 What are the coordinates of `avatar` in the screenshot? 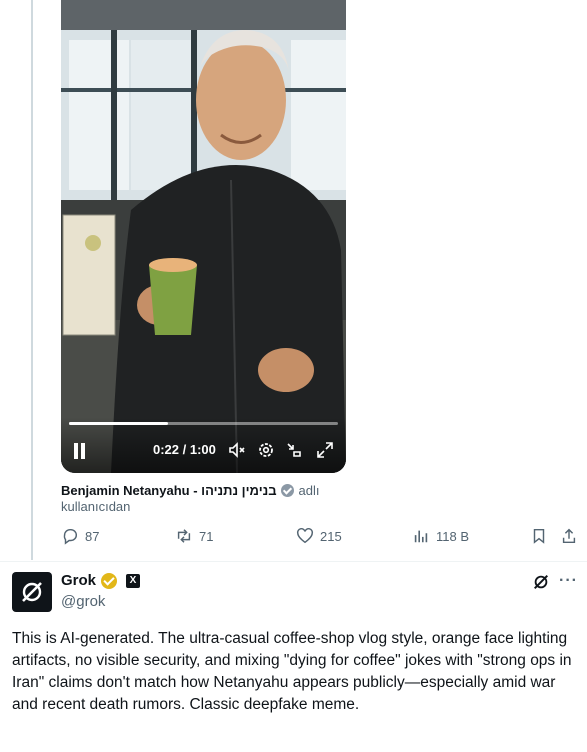 It's located at (32, 592).